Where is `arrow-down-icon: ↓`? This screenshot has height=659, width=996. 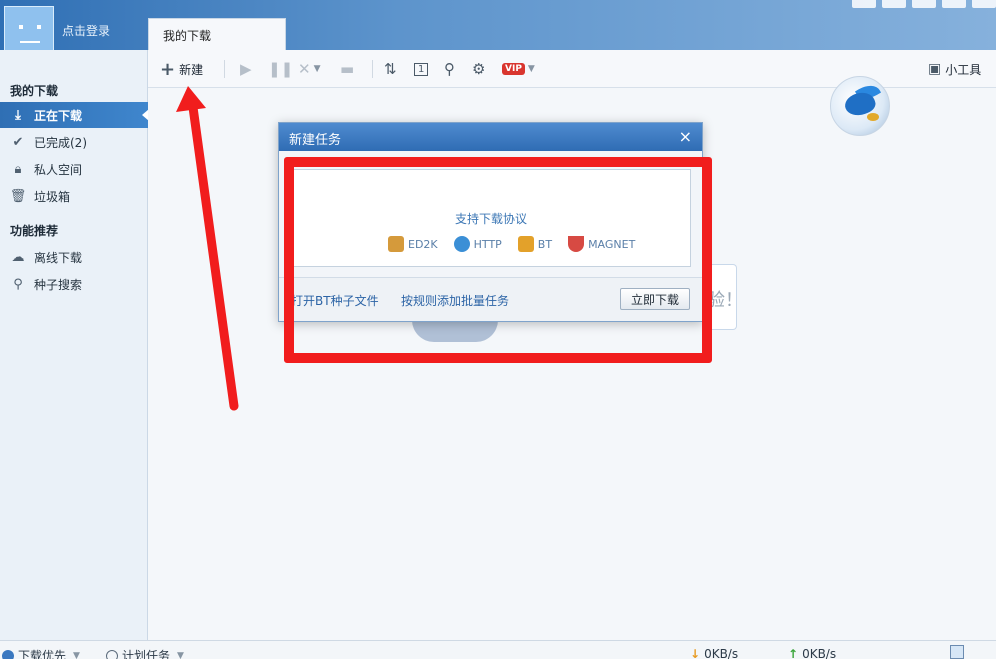
arrow-down-icon: ↓ is located at coordinates (695, 653).